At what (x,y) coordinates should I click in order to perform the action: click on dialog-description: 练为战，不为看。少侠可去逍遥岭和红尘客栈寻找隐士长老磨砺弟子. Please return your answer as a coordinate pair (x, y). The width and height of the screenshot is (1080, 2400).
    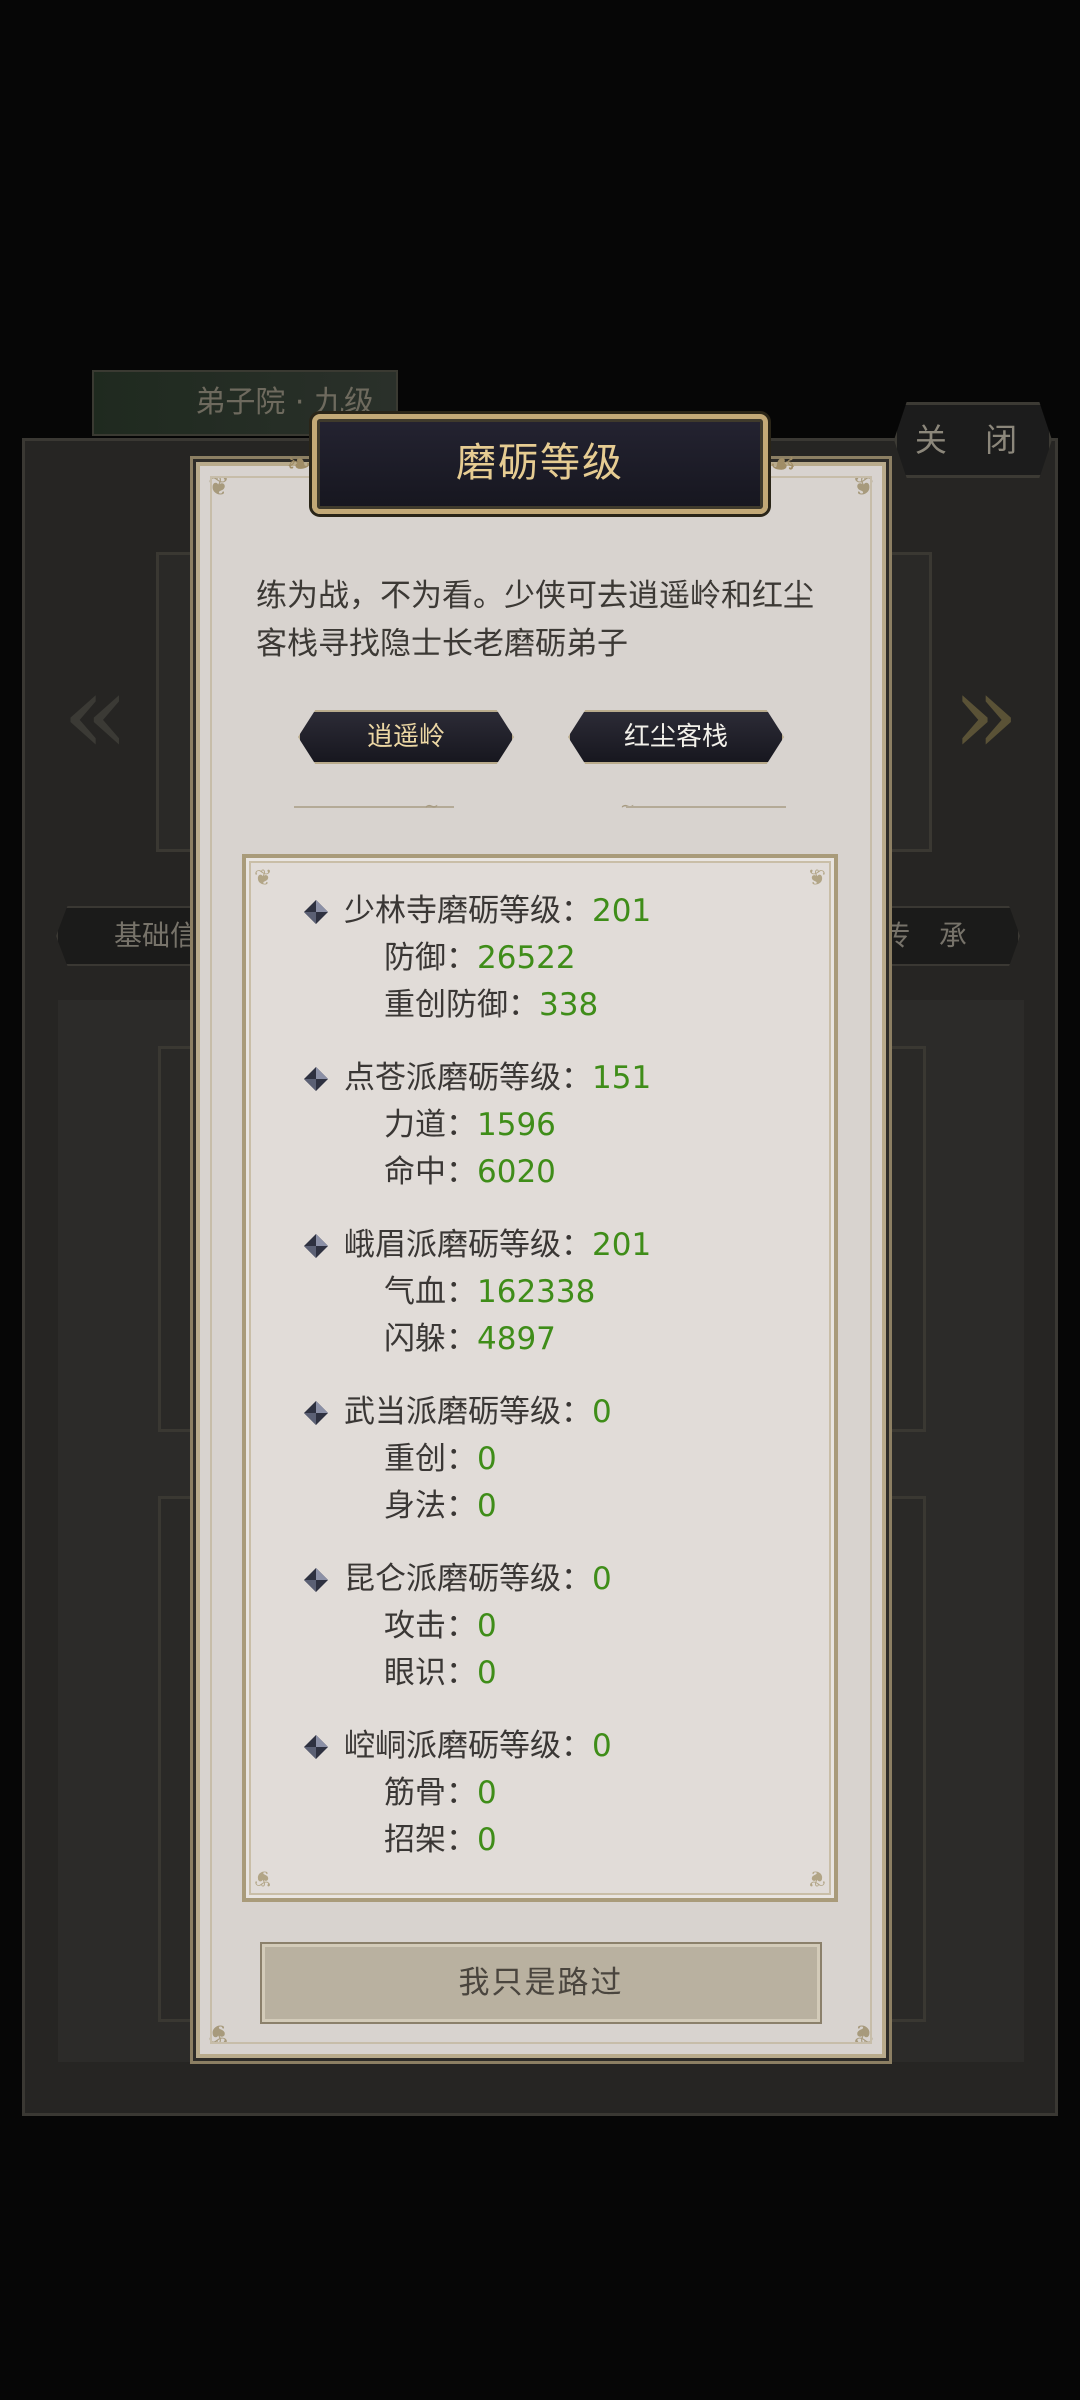
    Looking at the image, I should click on (535, 620).